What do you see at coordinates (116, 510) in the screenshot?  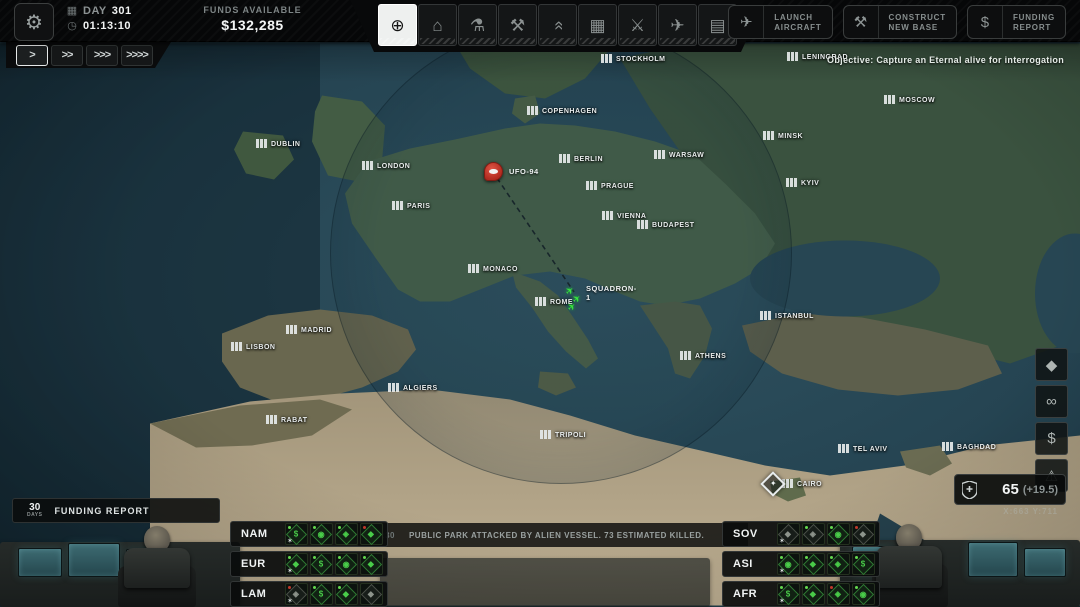 I see `funding-report-bar: 30 DAYS FUNDING REPORT` at bounding box center [116, 510].